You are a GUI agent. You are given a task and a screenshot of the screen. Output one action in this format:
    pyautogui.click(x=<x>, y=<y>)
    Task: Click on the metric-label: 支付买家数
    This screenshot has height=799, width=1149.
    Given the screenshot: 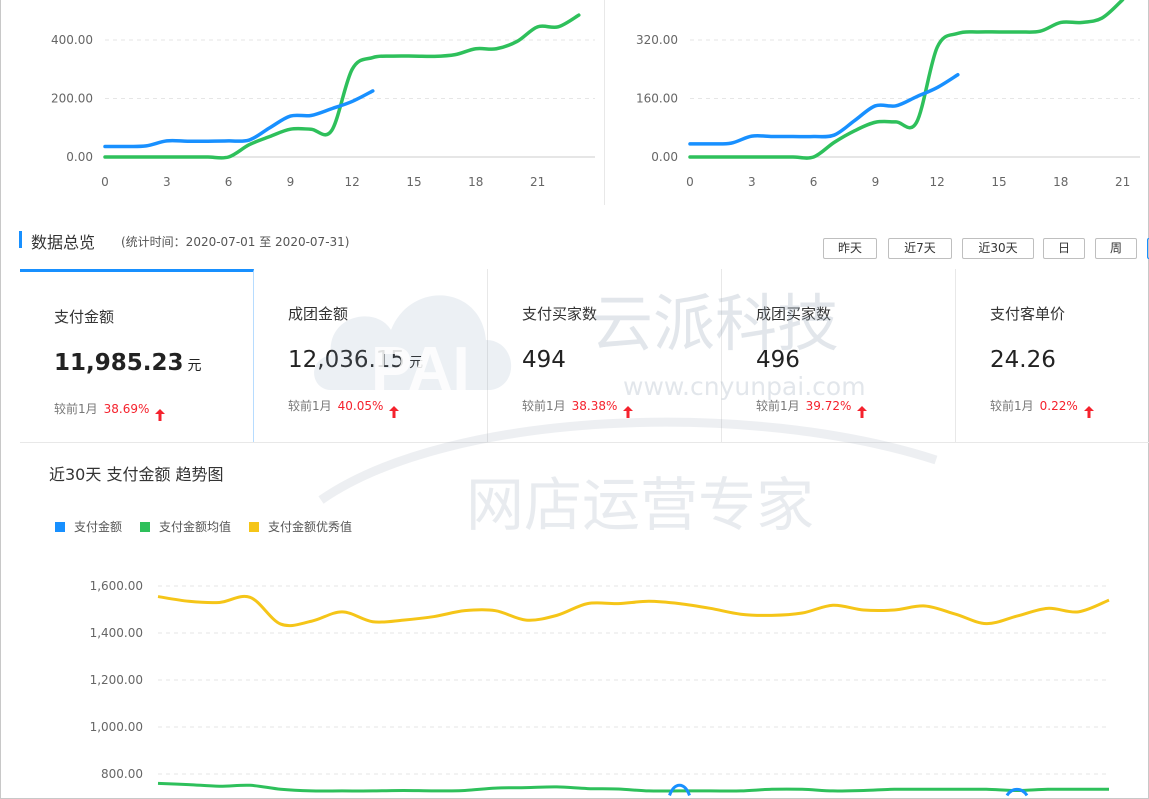 What is the action you would take?
    pyautogui.click(x=560, y=314)
    